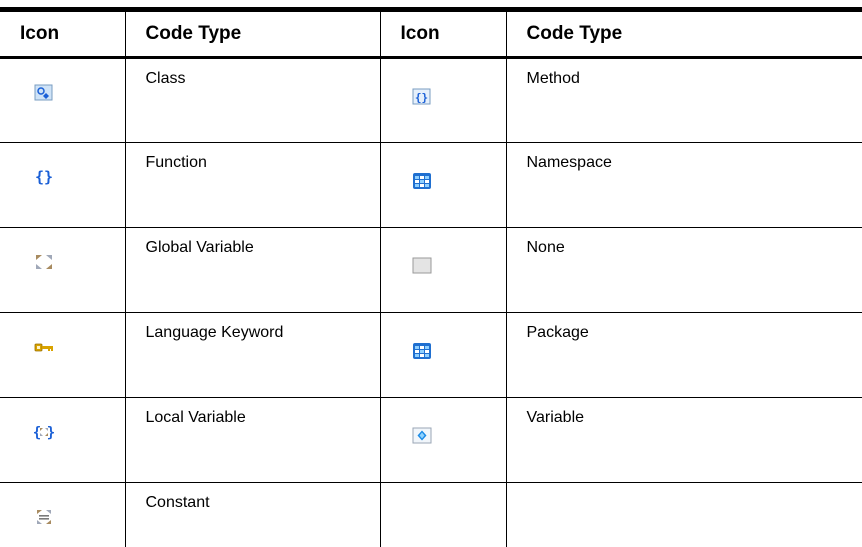 The width and height of the screenshot is (862, 547). Describe the element at coordinates (683, 100) in the screenshot. I see `code-type-label: Method` at that location.